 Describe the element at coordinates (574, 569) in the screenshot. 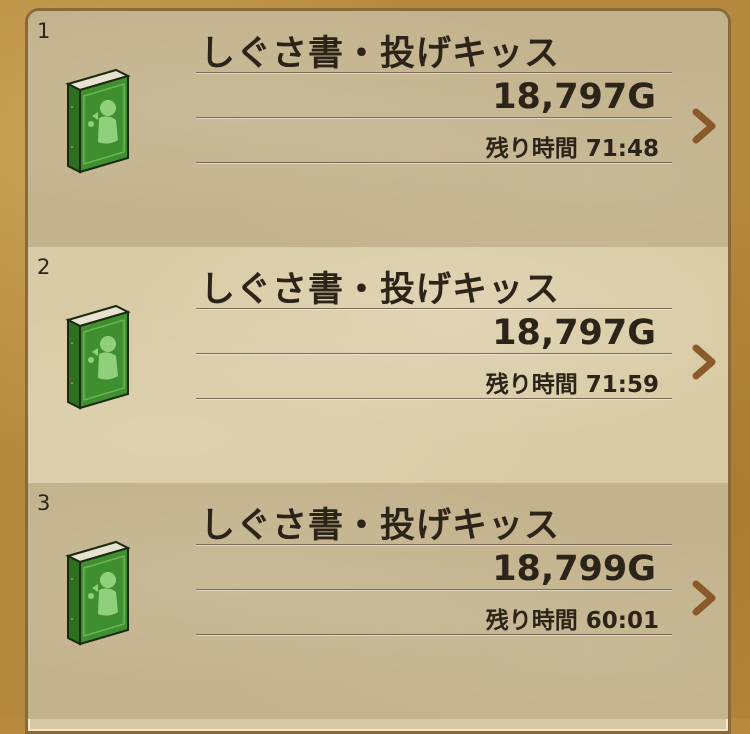

I see `item-price: 18,799G` at that location.